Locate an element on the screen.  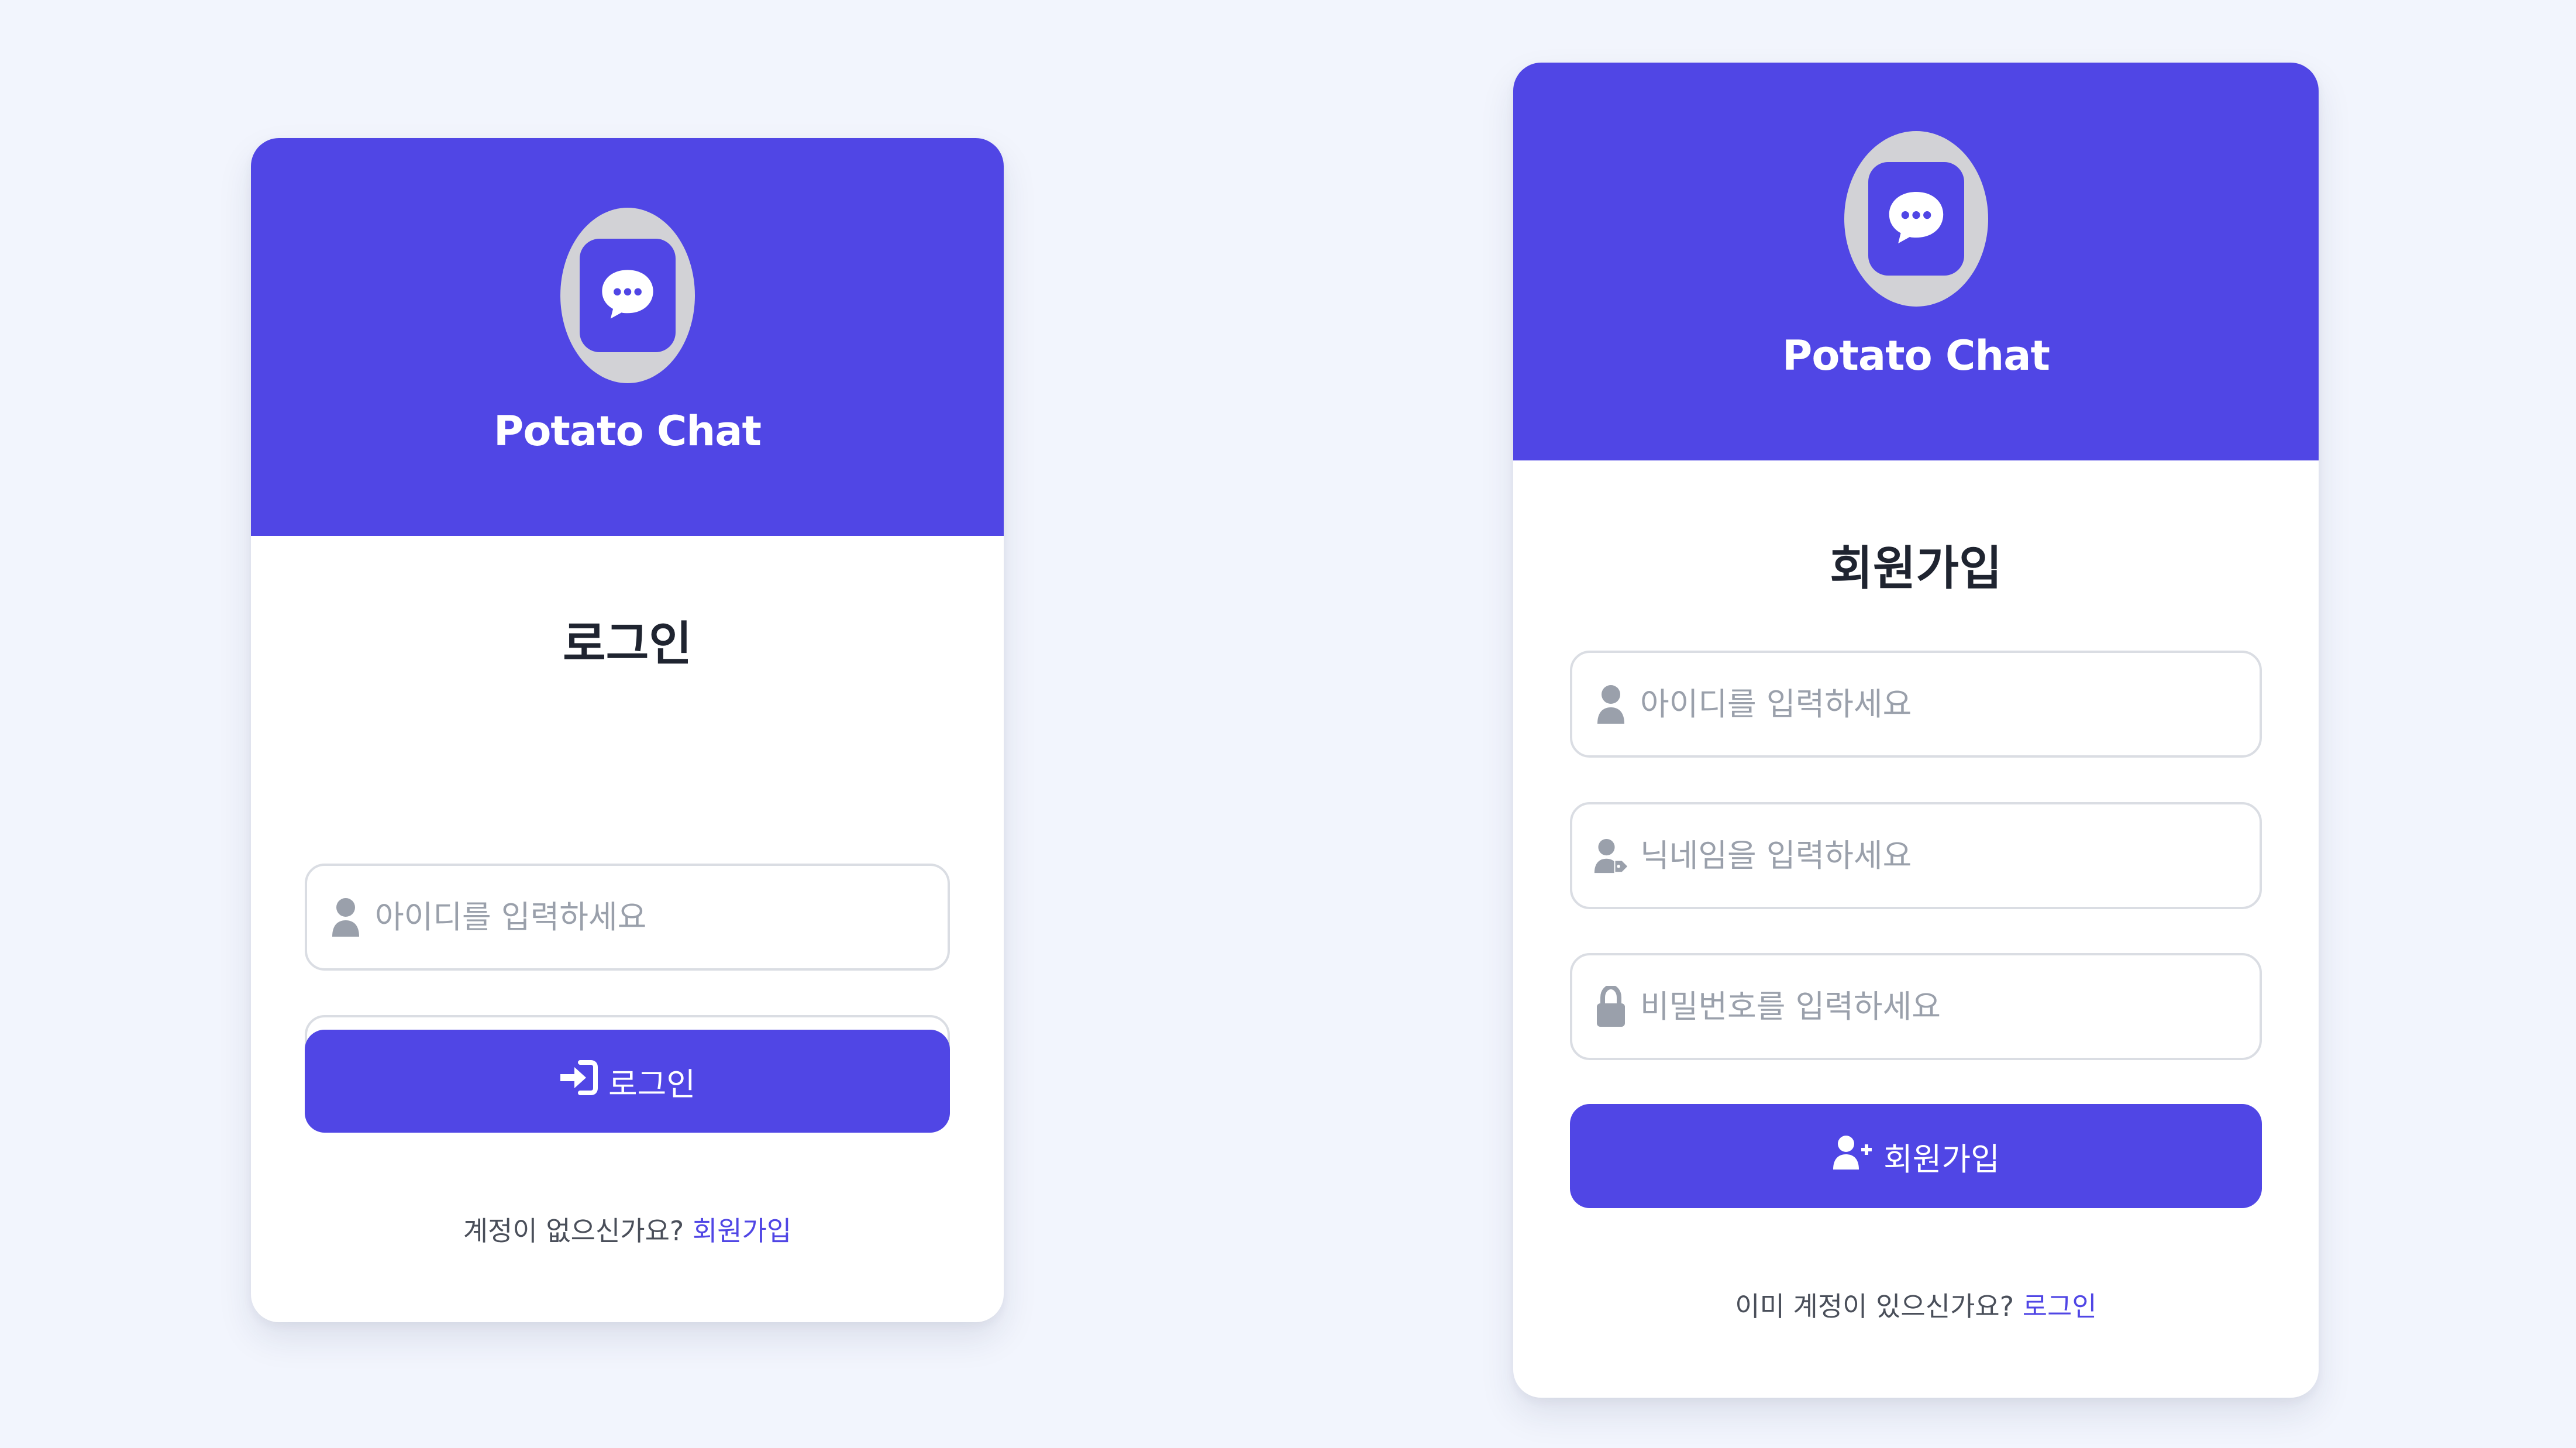
sign-in-icon is located at coordinates (578, 1081).